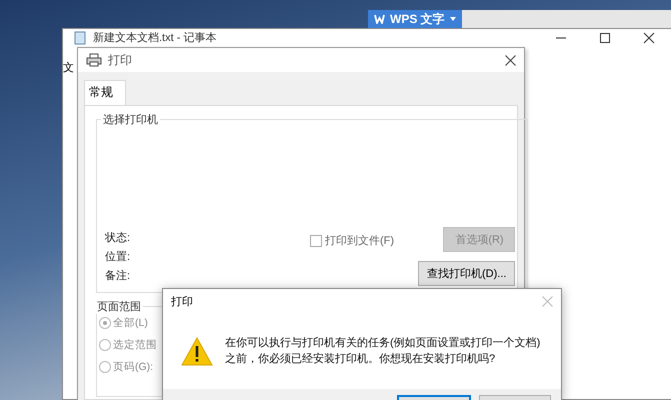  What do you see at coordinates (417, 19) in the screenshot?
I see `app-label: WPS 文字` at bounding box center [417, 19].